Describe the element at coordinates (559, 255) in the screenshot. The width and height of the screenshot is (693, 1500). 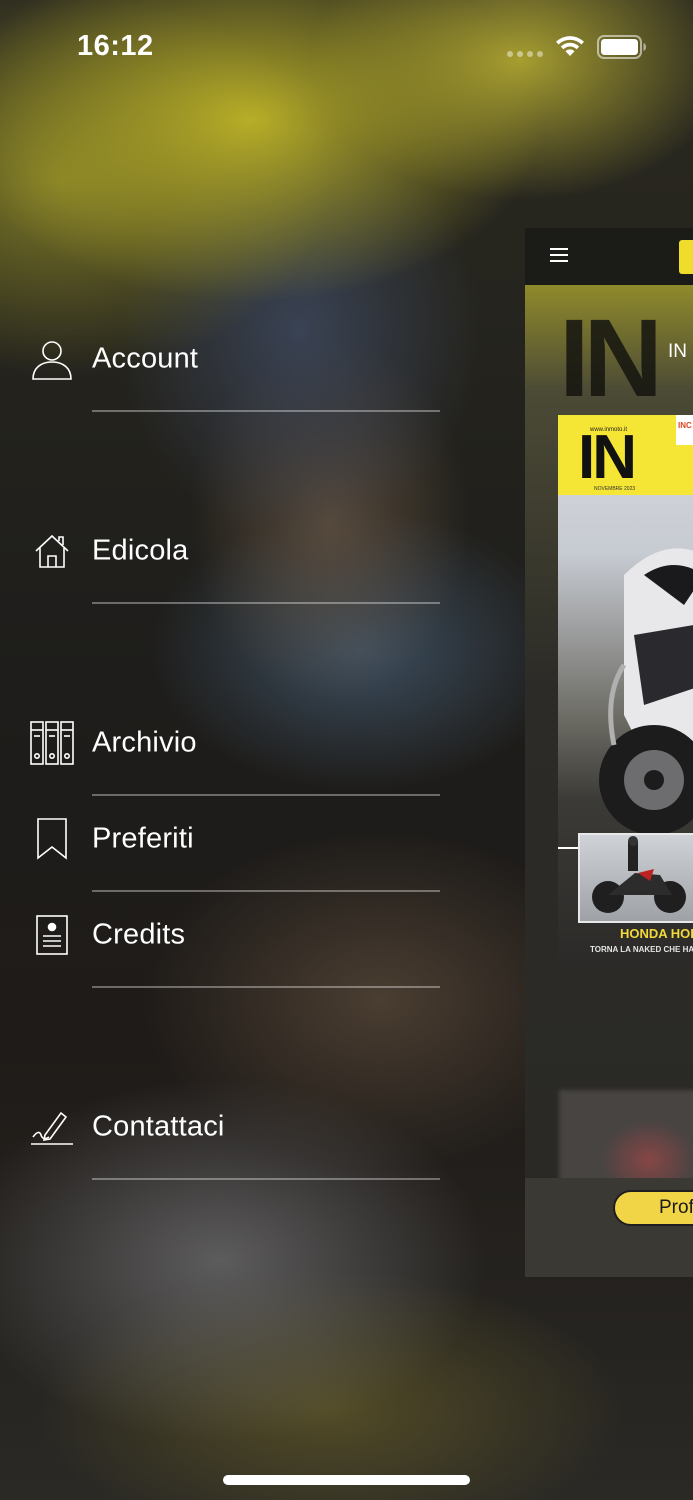
I see `hamburger-menu-icon` at that location.